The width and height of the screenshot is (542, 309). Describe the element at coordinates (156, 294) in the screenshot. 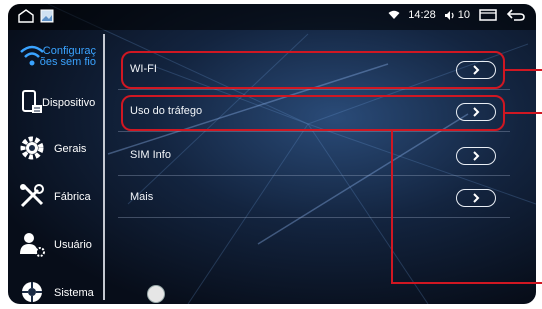

I see `home-button` at that location.